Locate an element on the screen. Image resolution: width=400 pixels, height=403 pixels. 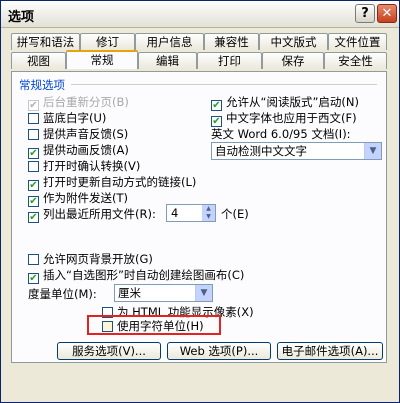
option-background-repagination: ✔ 后台重新分页(B) is located at coordinates (78, 103).